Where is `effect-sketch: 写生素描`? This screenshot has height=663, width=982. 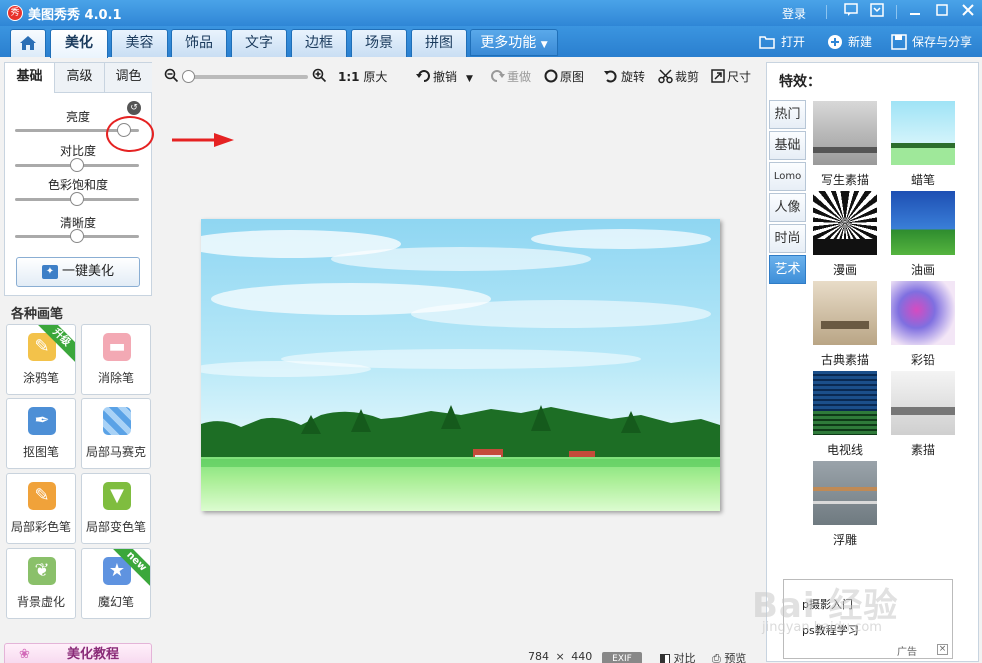 effect-sketch: 写生素描 is located at coordinates (845, 144).